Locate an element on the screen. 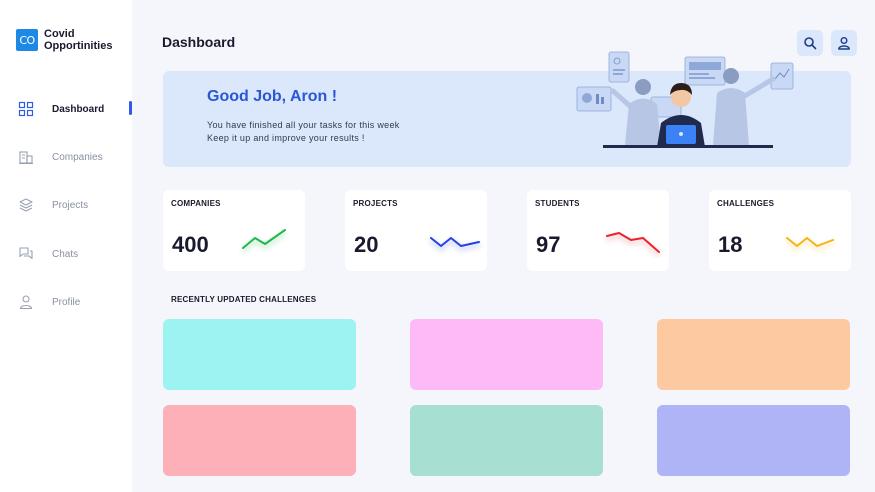 The width and height of the screenshot is (875, 492). section-title: RECENTLY UPDATED CHALLENGES is located at coordinates (244, 299).